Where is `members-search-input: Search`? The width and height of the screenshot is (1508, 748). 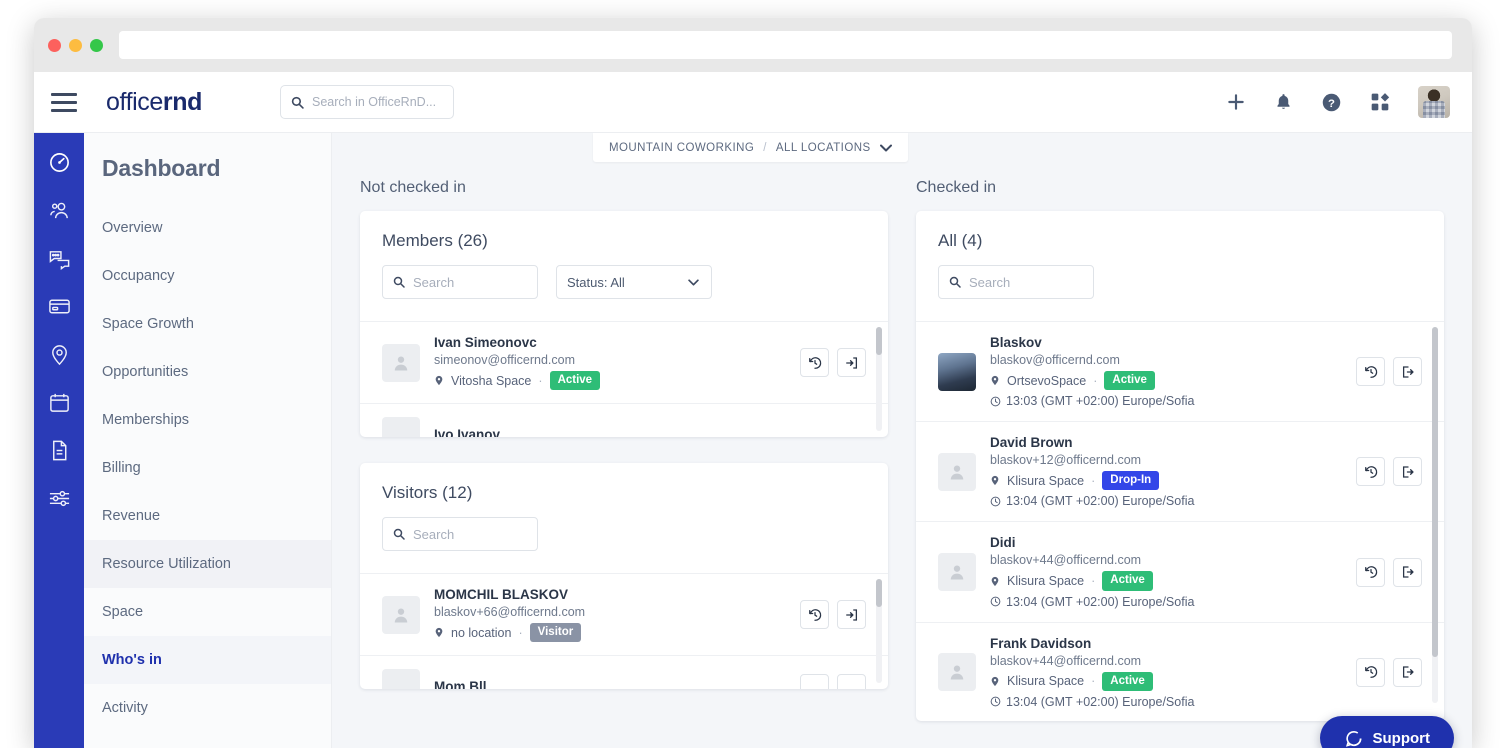
members-search-input: Search is located at coordinates (460, 282).